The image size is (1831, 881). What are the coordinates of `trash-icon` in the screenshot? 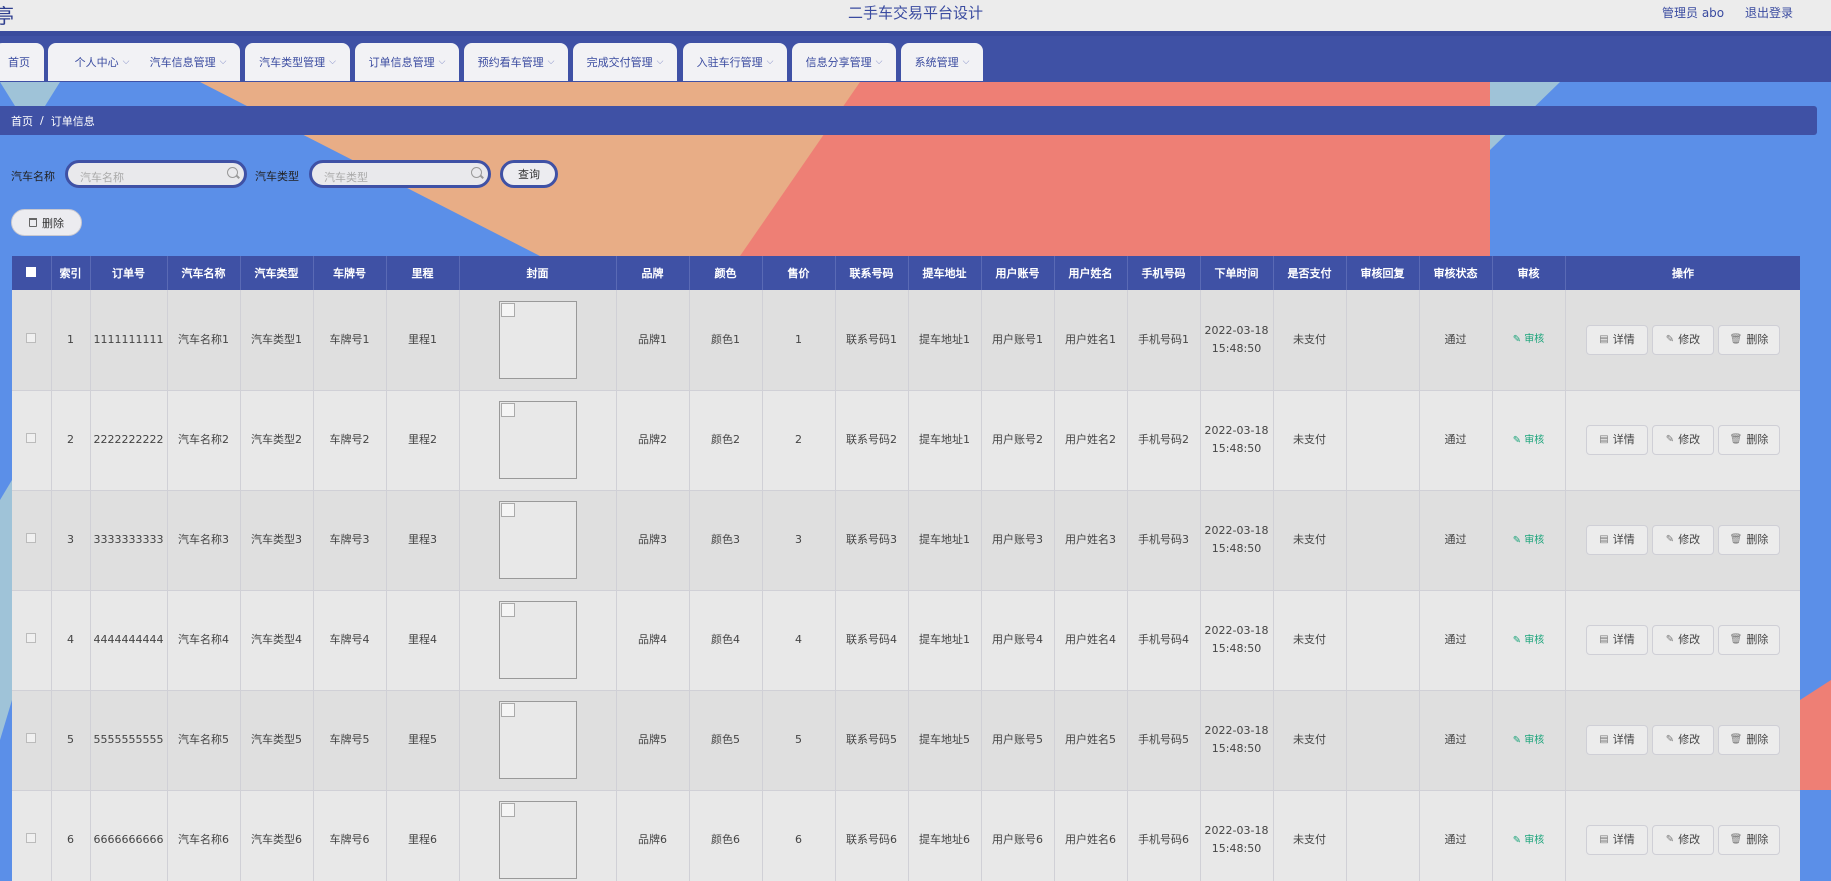 It's located at (33, 222).